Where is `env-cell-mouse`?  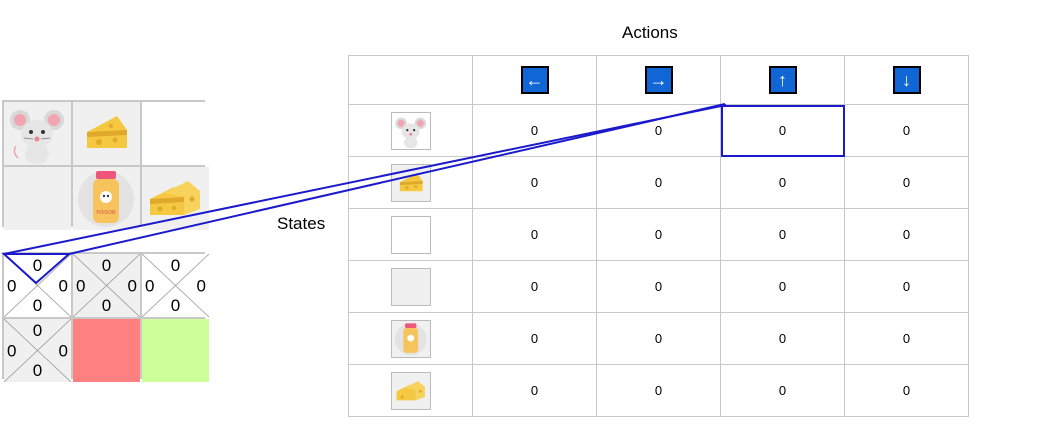 env-cell-mouse is located at coordinates (37, 133).